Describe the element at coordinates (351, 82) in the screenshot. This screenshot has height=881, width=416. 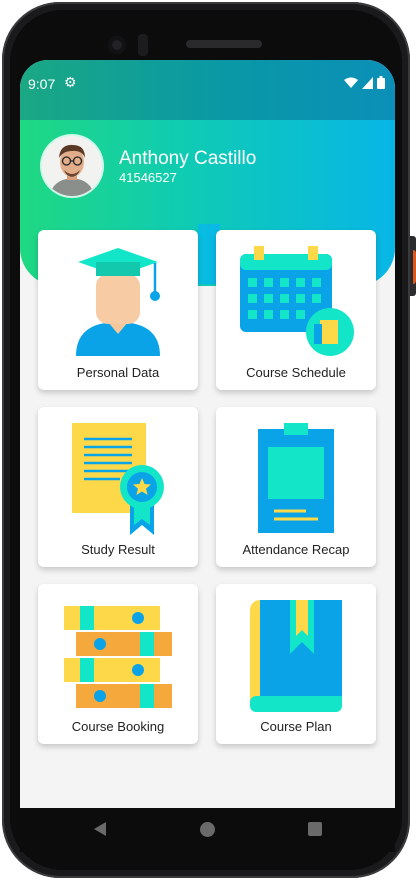
I see `wifi-icon` at that location.